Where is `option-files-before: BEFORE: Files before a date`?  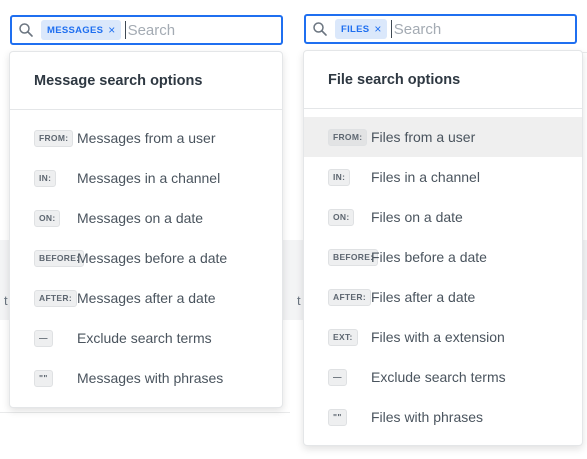 option-files-before: BEFORE: Files before a date is located at coordinates (443, 257).